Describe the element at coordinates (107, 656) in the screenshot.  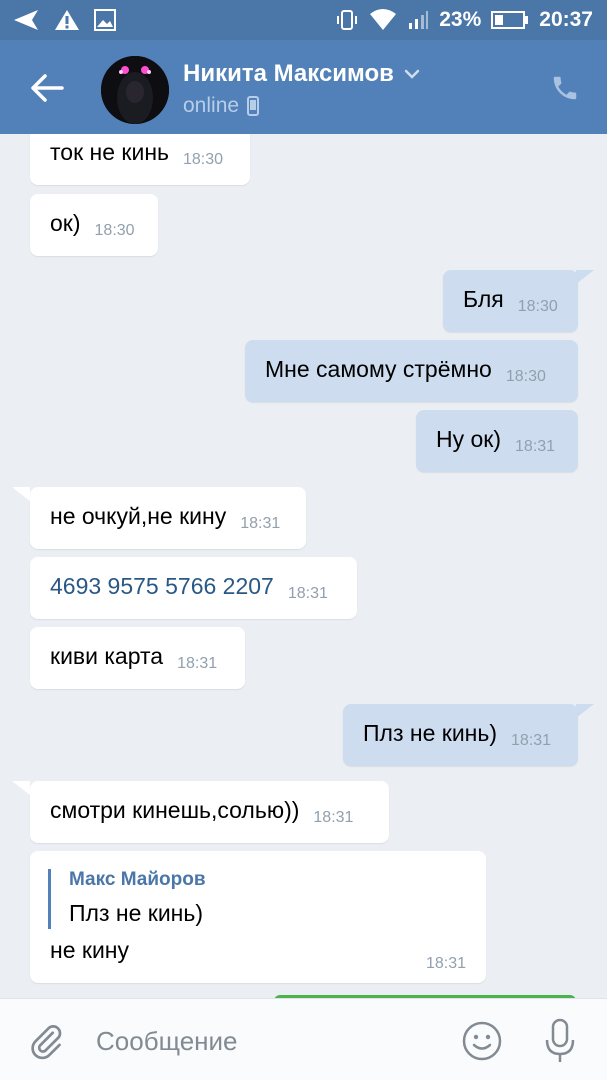
I see `message-text: киви карта` at that location.